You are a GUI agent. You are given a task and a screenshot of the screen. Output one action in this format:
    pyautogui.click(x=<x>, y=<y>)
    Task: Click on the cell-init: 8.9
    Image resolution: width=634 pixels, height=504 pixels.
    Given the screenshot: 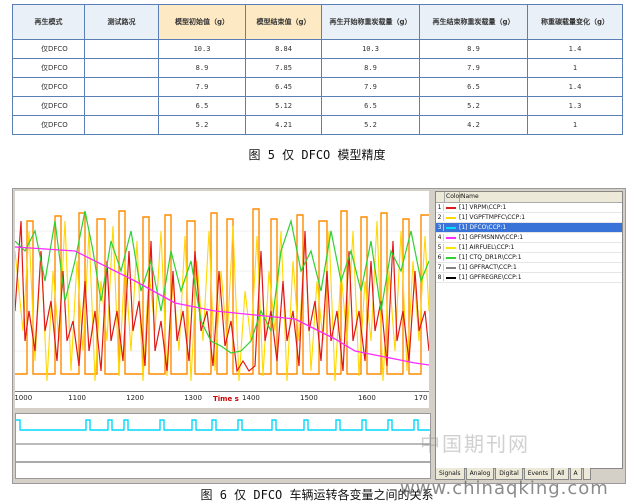 What is the action you would take?
    pyautogui.click(x=202, y=68)
    